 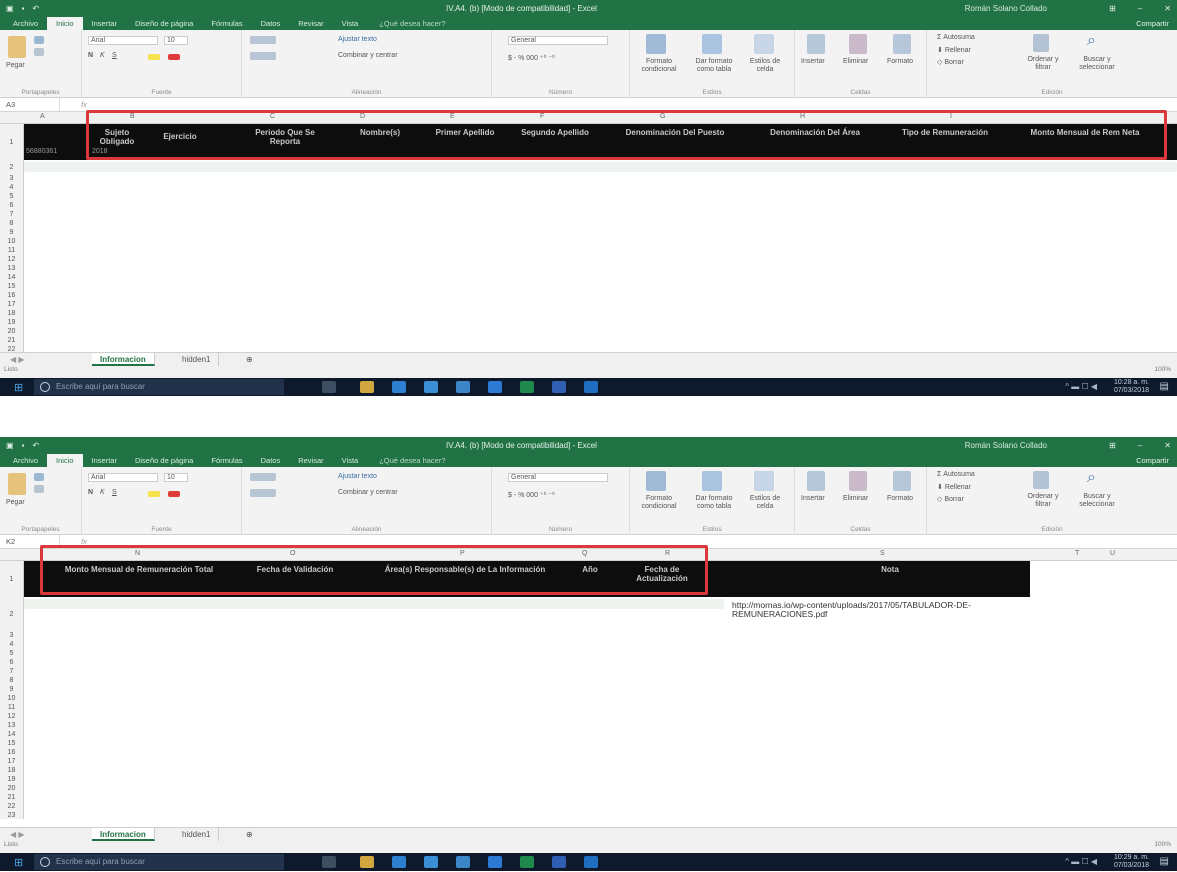 I want to click on conditional-format-button: Formato condicional, so click(x=659, y=503).